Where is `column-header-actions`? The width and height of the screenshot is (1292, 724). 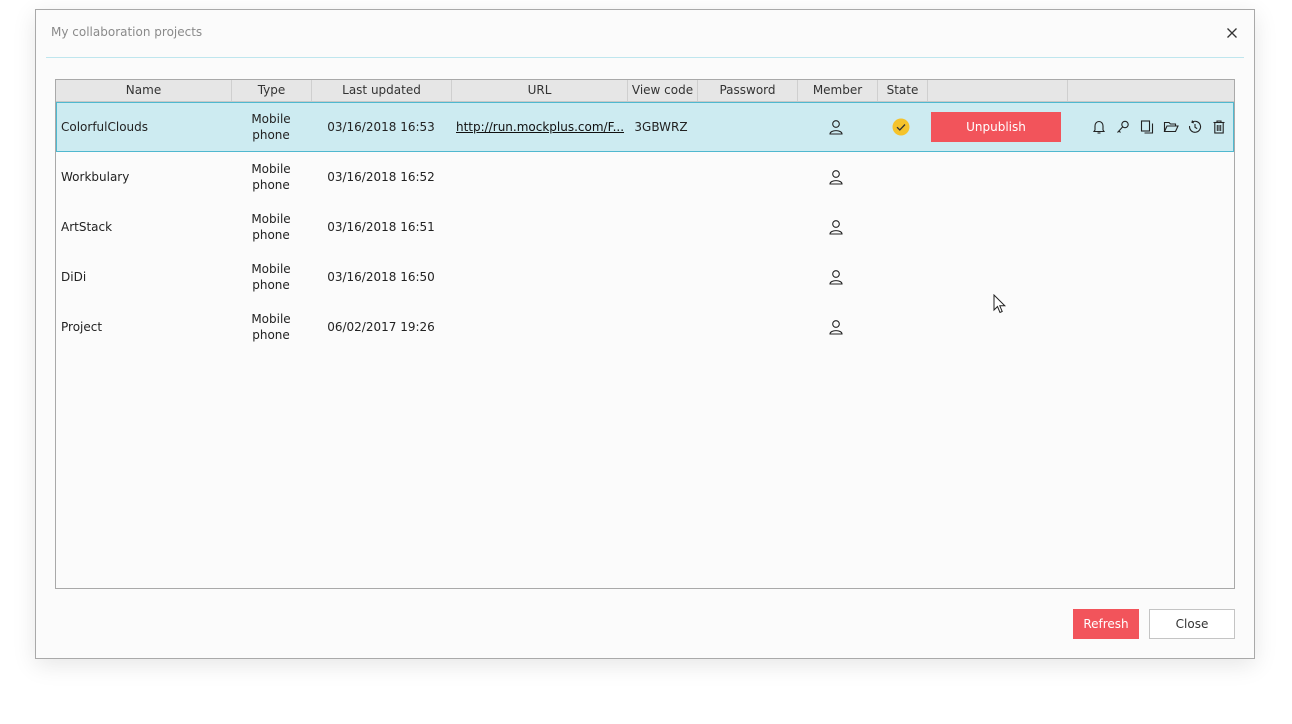 column-header-actions is located at coordinates (1151, 90).